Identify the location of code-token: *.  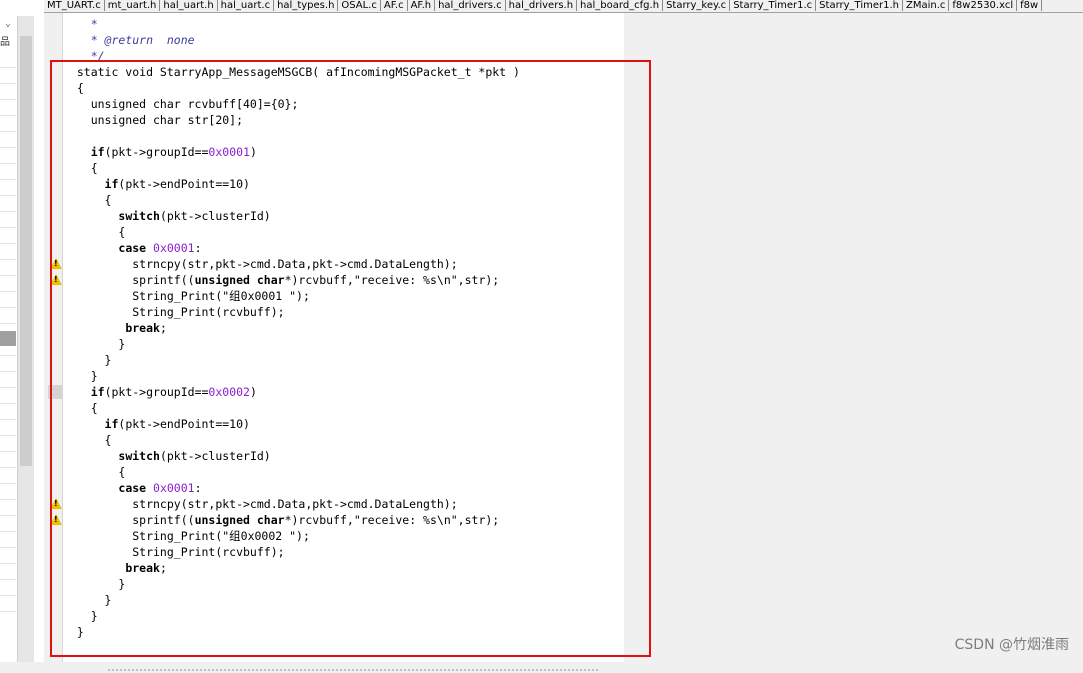
(80, 24).